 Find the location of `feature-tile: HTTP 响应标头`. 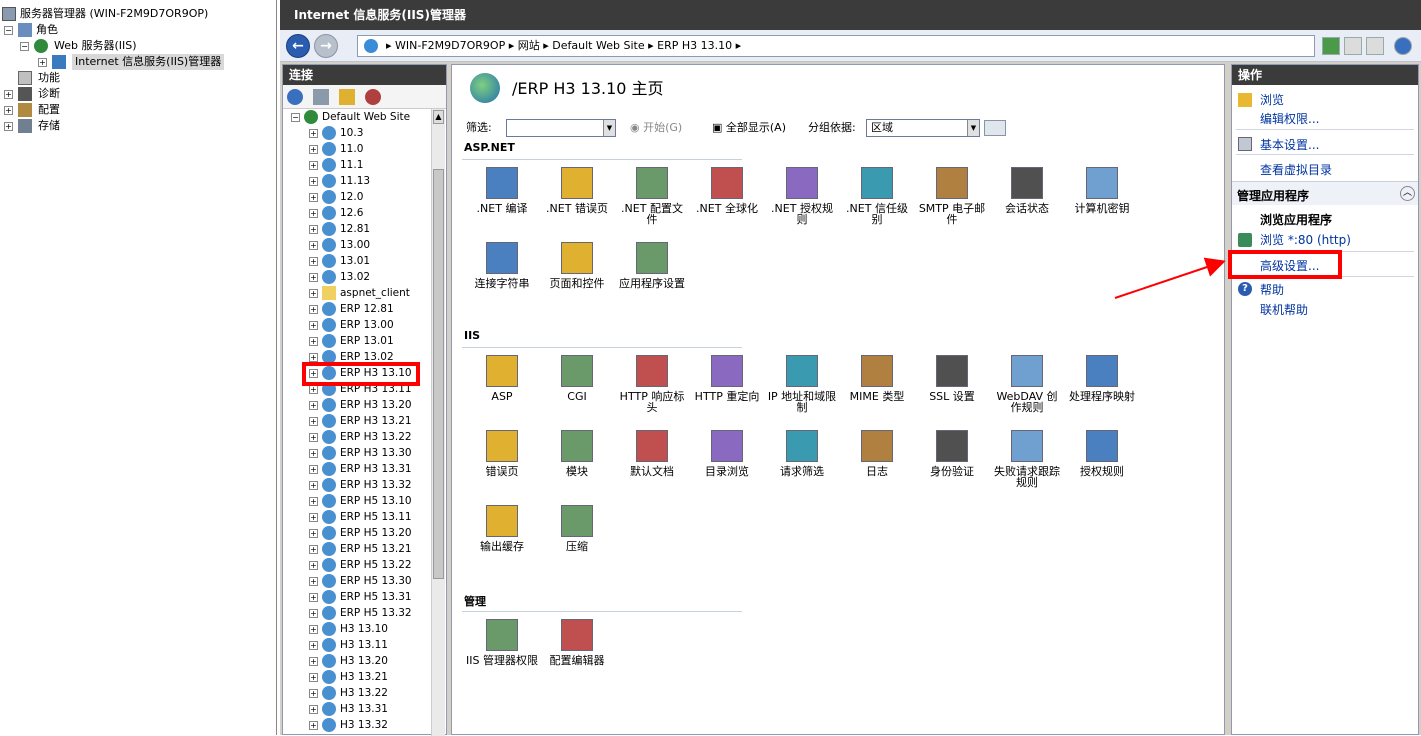

feature-tile: HTTP 响应标头 is located at coordinates (652, 386).